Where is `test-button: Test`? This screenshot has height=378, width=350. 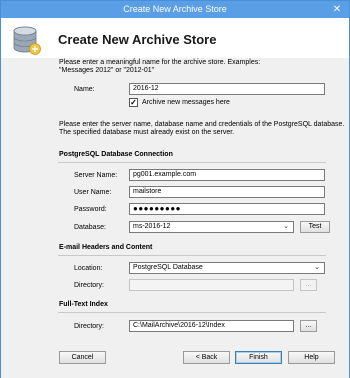 test-button: Test is located at coordinates (315, 227).